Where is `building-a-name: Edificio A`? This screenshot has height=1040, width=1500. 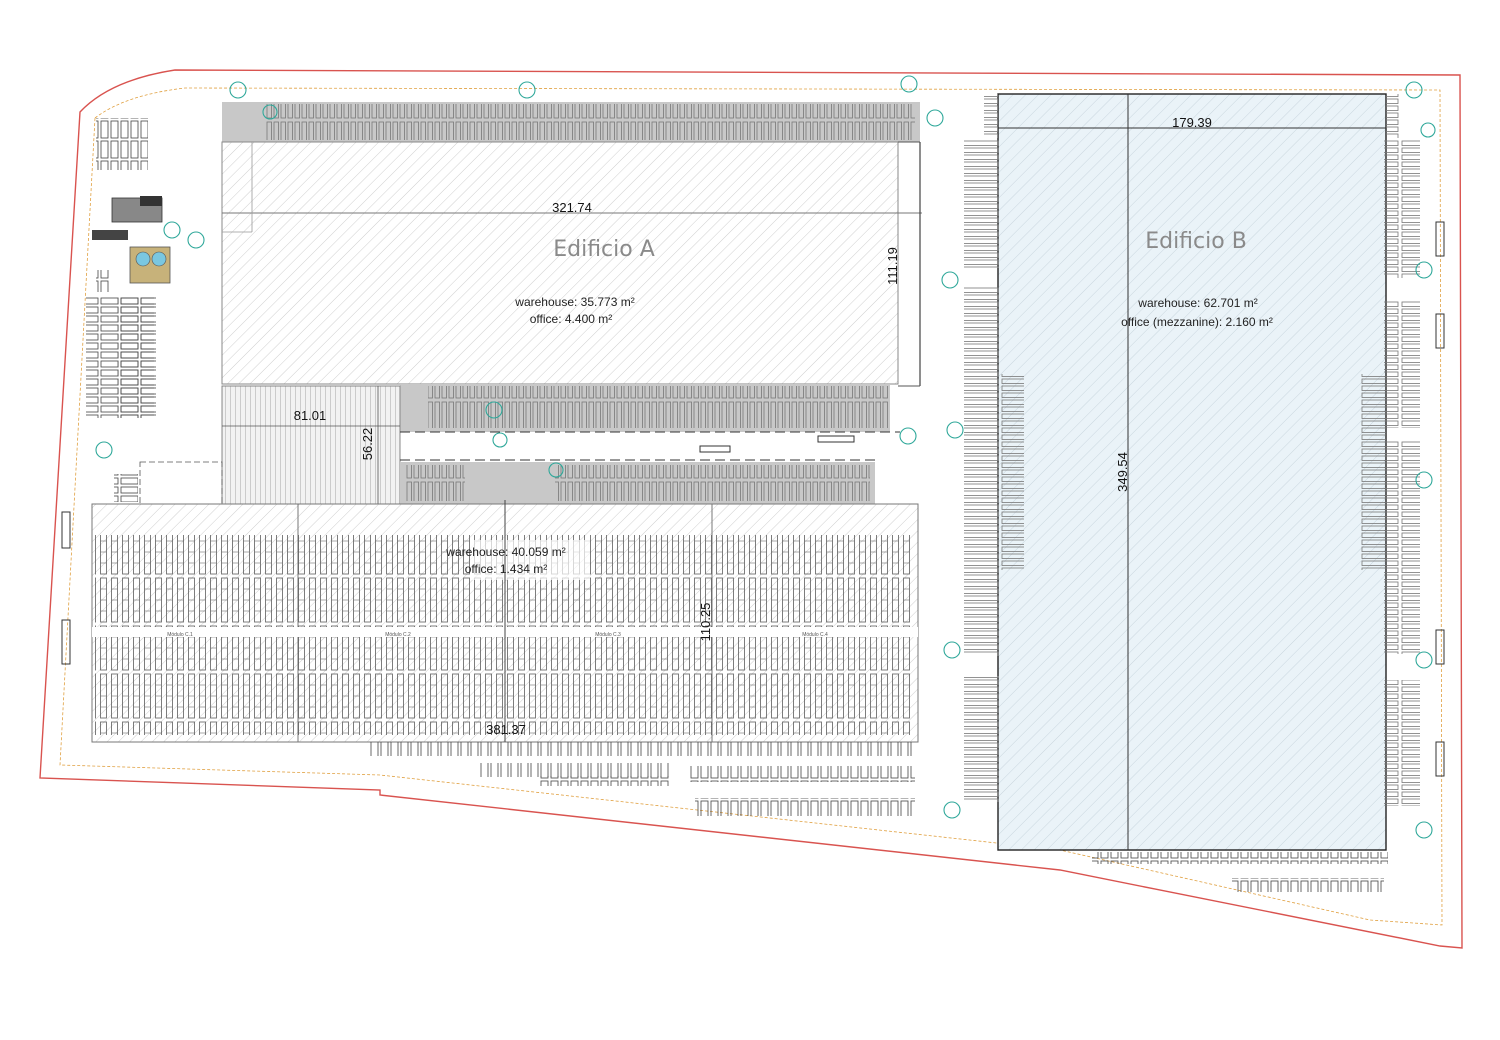 building-a-name: Edificio A is located at coordinates (604, 249).